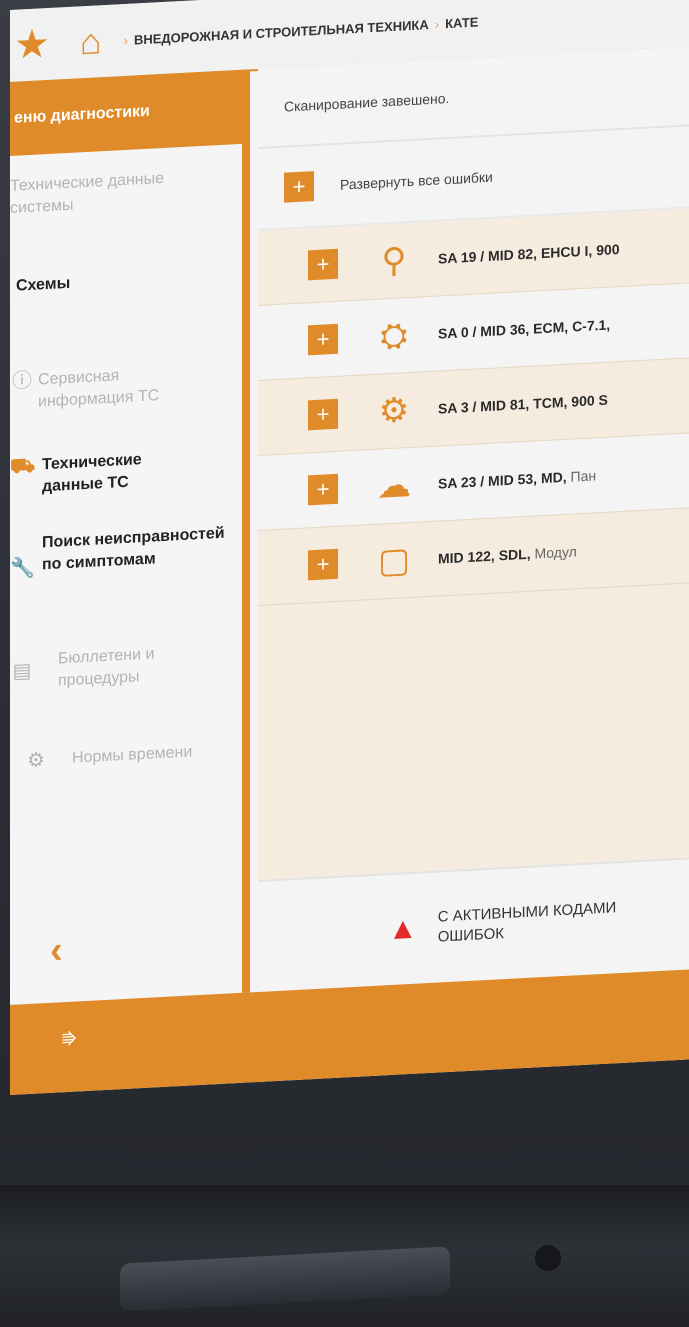 Image resolution: width=689 pixels, height=1327 pixels. What do you see at coordinates (22, 381) in the screenshot?
I see `info-icon: ⓘ` at bounding box center [22, 381].